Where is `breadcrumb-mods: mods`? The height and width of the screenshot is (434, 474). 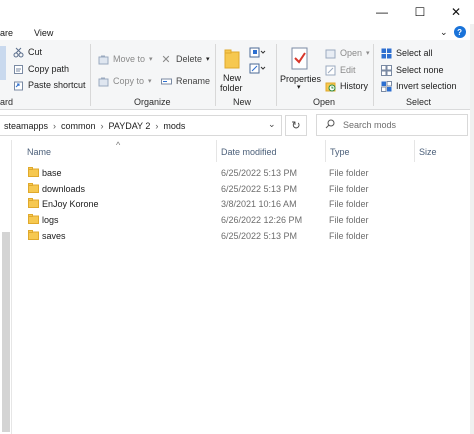 breadcrumb-mods: mods is located at coordinates (174, 126).